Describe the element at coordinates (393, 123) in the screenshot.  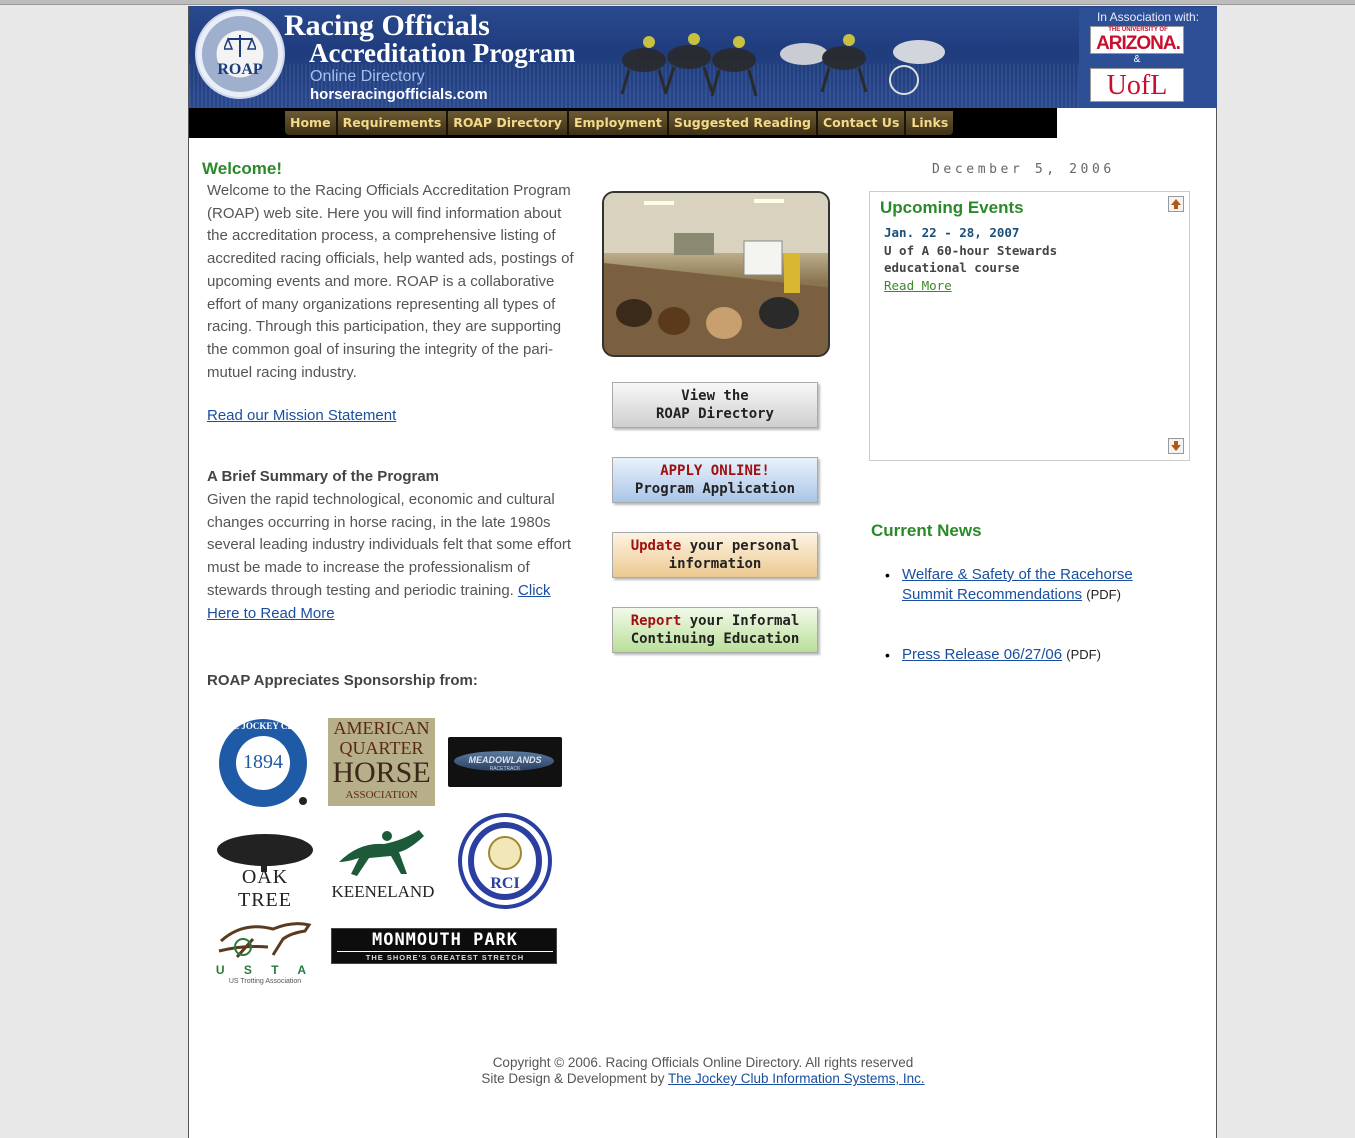
I see `nav-requirements: Requirements` at that location.